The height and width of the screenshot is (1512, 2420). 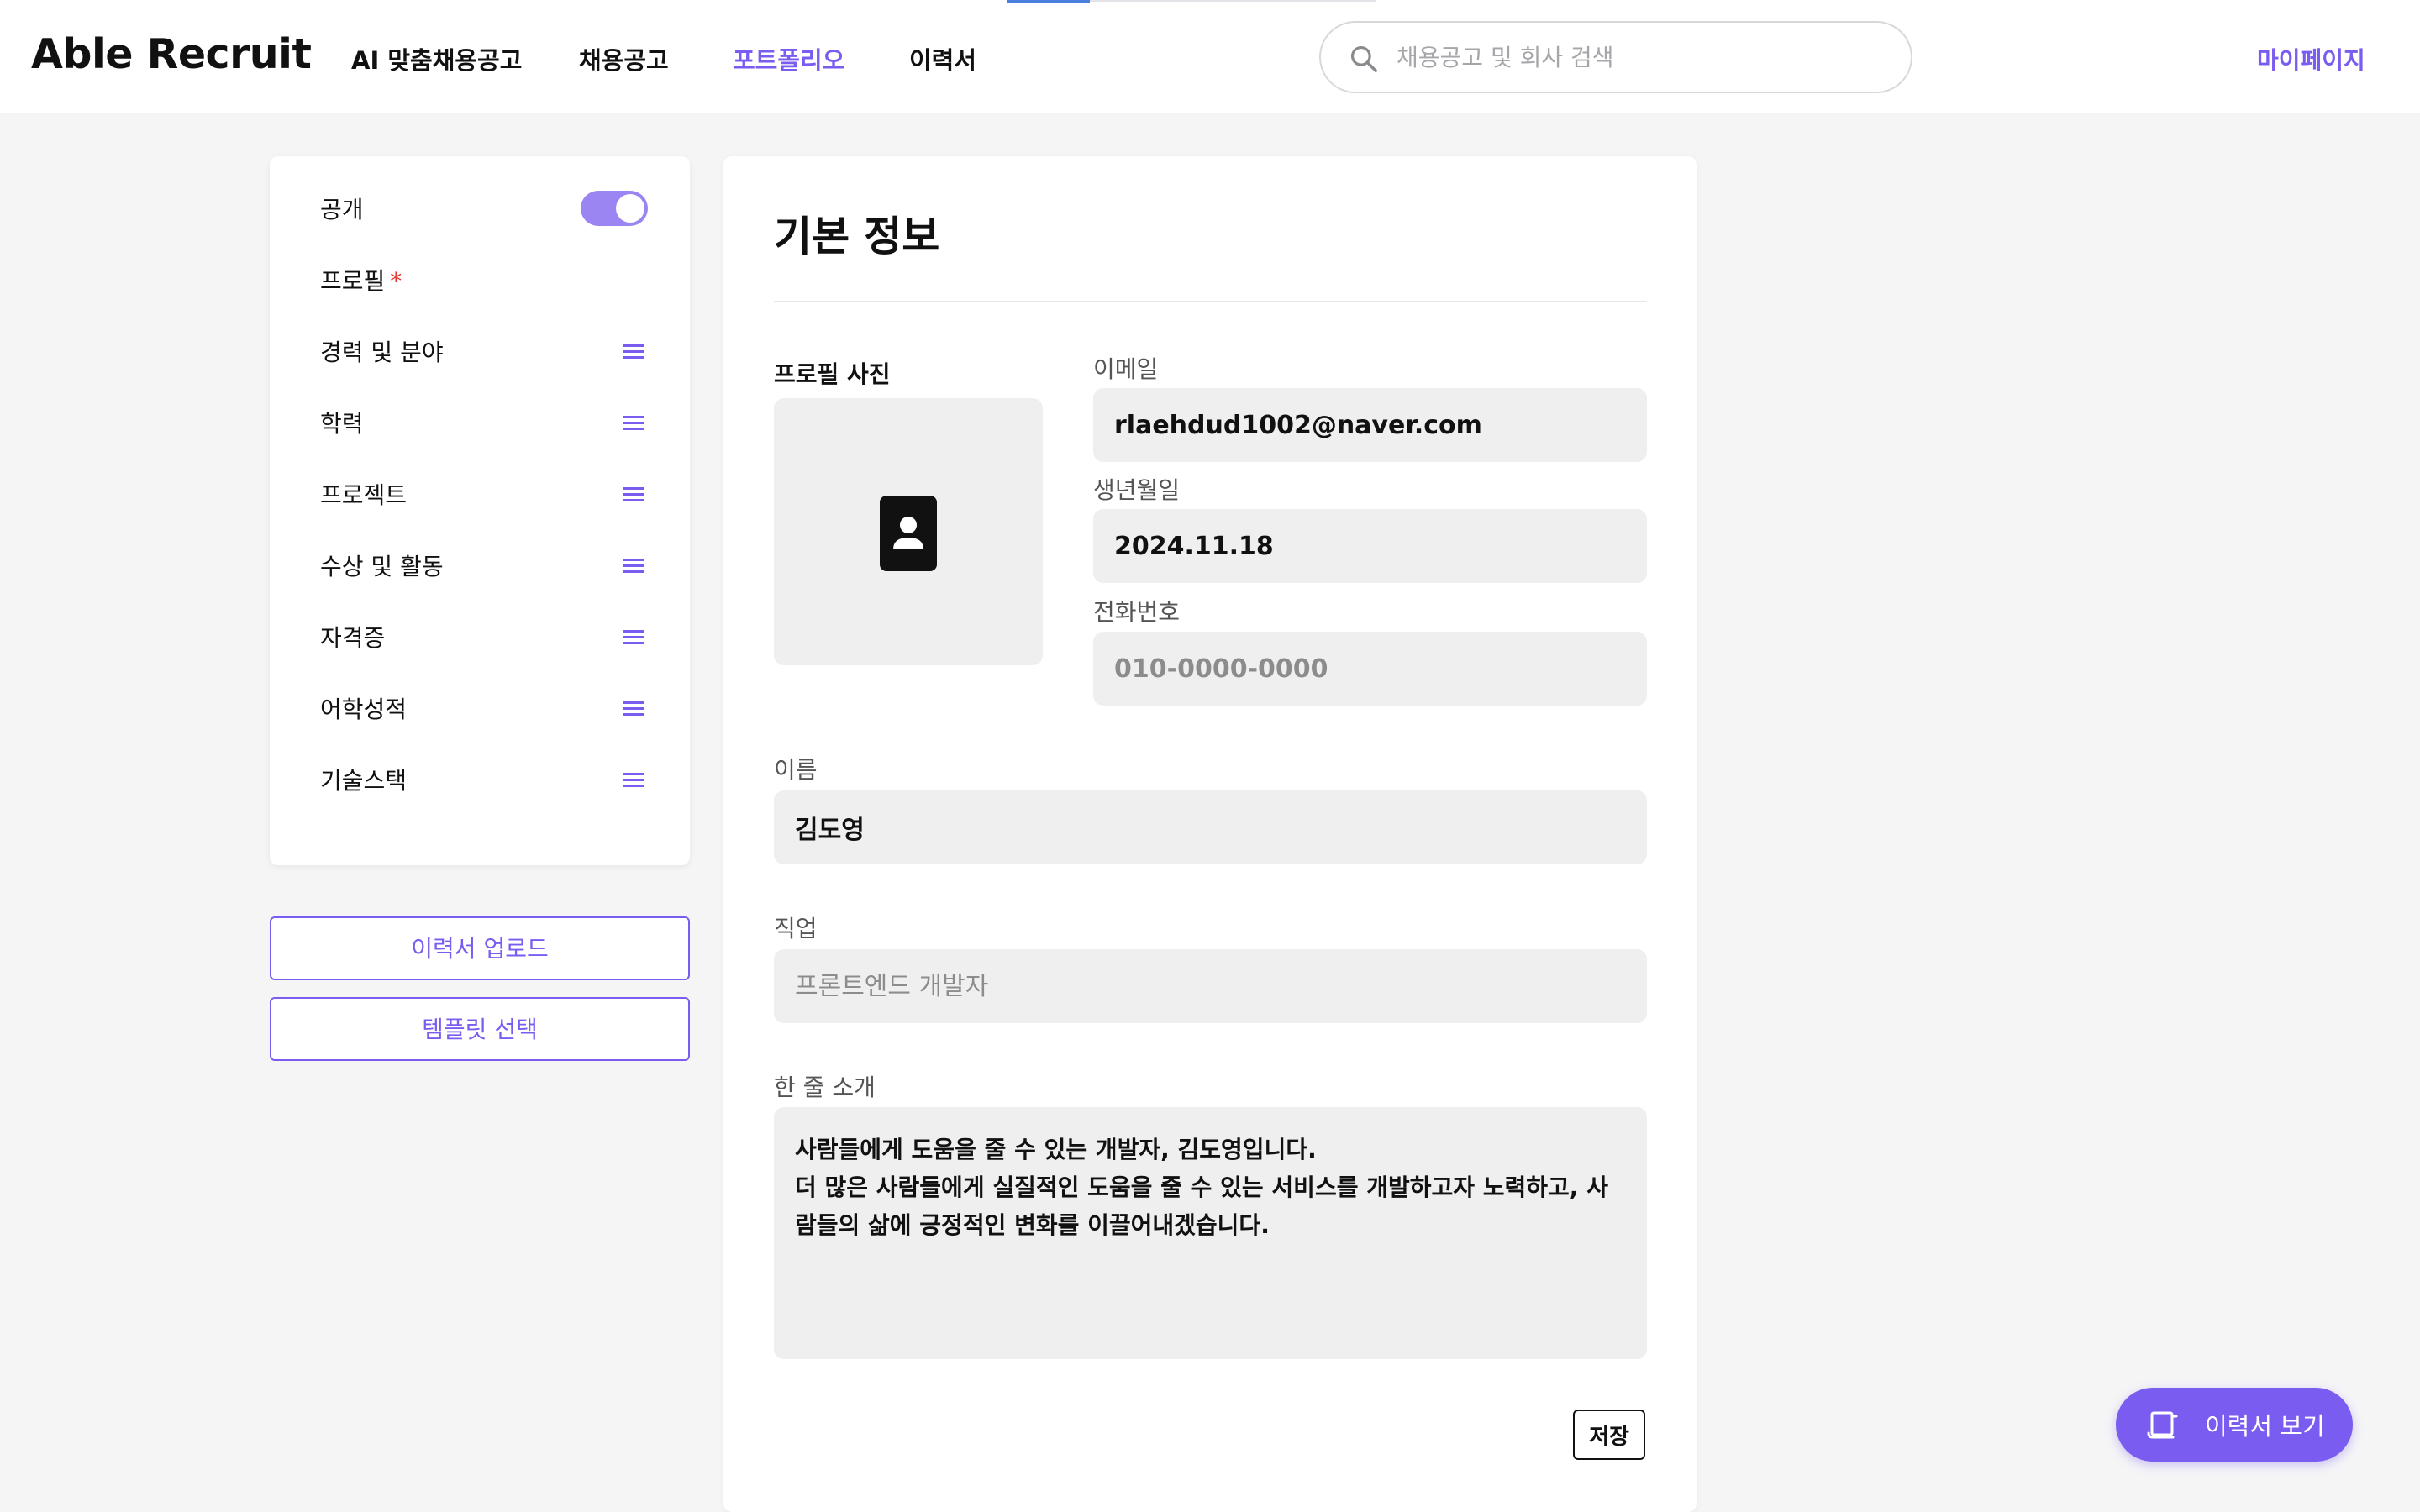 What do you see at coordinates (364, 495) in the screenshot?
I see `sidebar-item-label: 프로젝트` at bounding box center [364, 495].